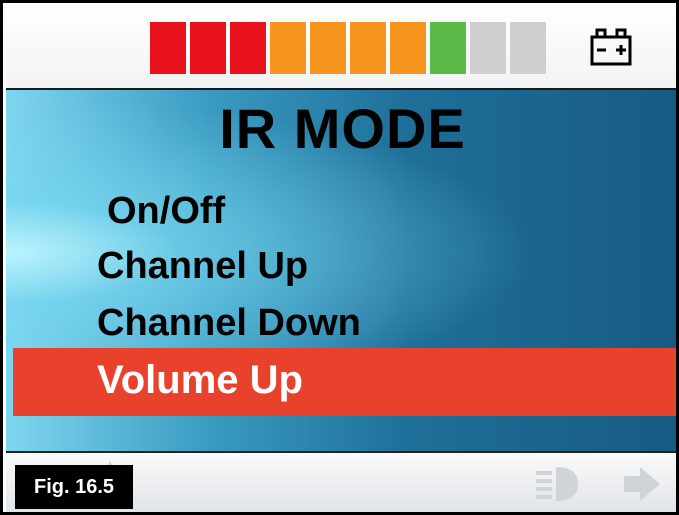 This screenshot has width=679, height=515. Describe the element at coordinates (229, 323) in the screenshot. I see `menu-item-channel-down: Channel Down` at that location.